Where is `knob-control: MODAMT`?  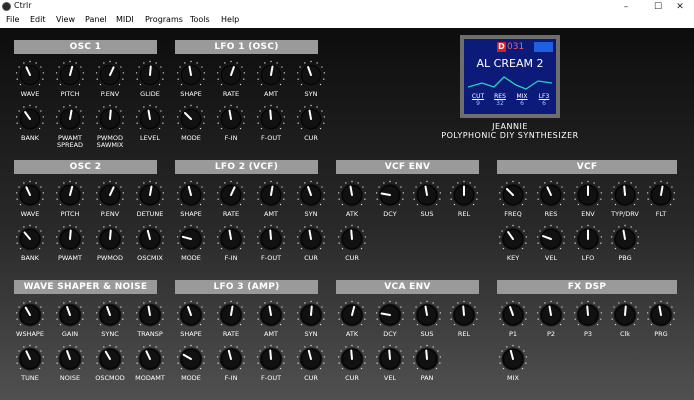 knob-control: MODAMT is located at coordinates (150, 363).